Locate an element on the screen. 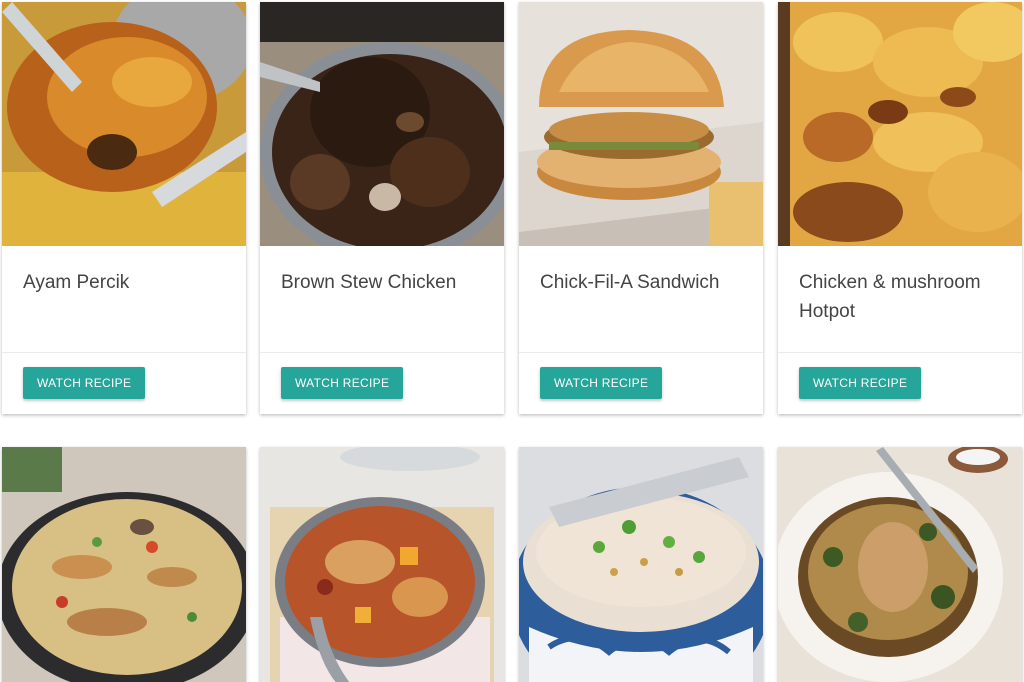 The height and width of the screenshot is (682, 1024). recipe-card: Brown Stew Chicken WATCH RECIPE is located at coordinates (382, 208).